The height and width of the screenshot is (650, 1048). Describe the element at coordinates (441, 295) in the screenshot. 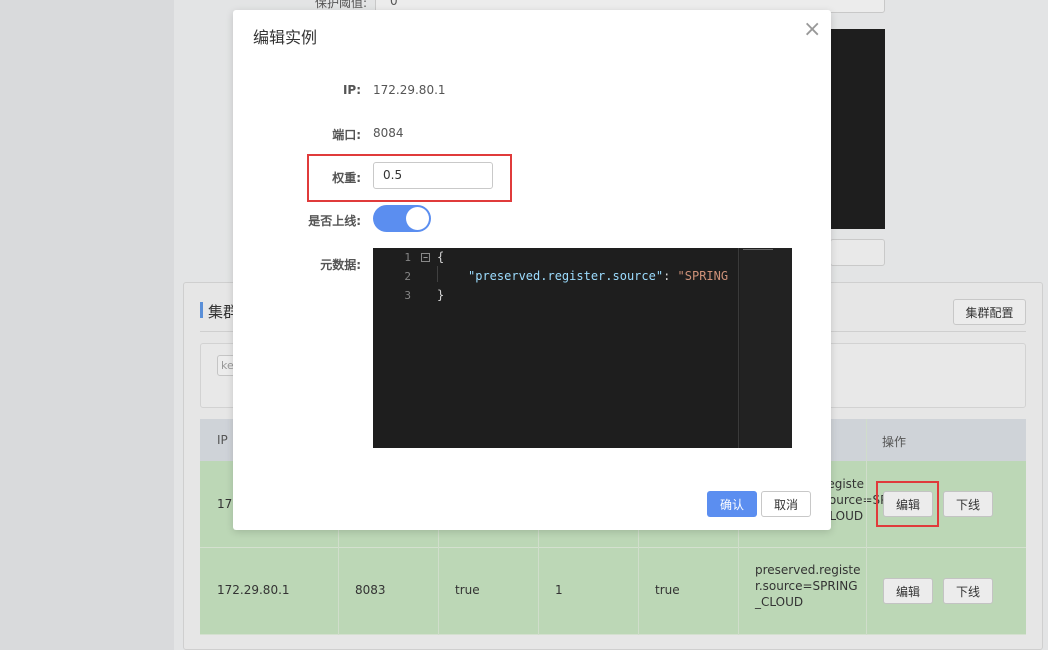

I see `code-close-brace: }` at that location.